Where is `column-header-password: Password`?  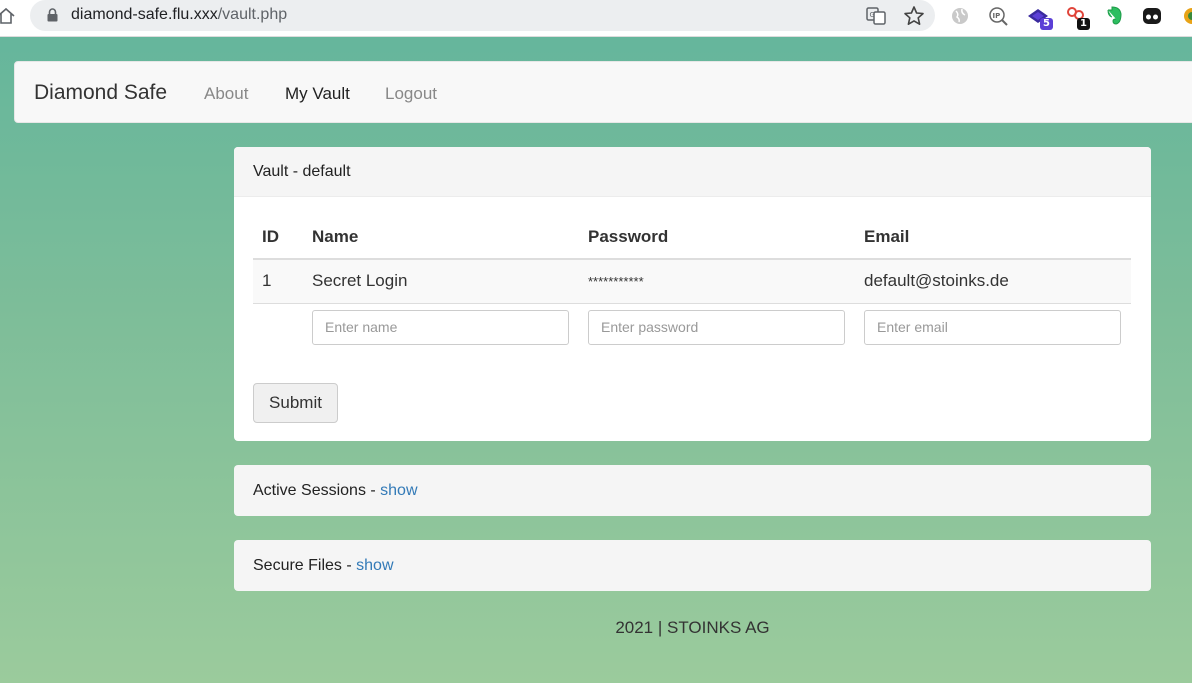
column-header-password: Password is located at coordinates (726, 239).